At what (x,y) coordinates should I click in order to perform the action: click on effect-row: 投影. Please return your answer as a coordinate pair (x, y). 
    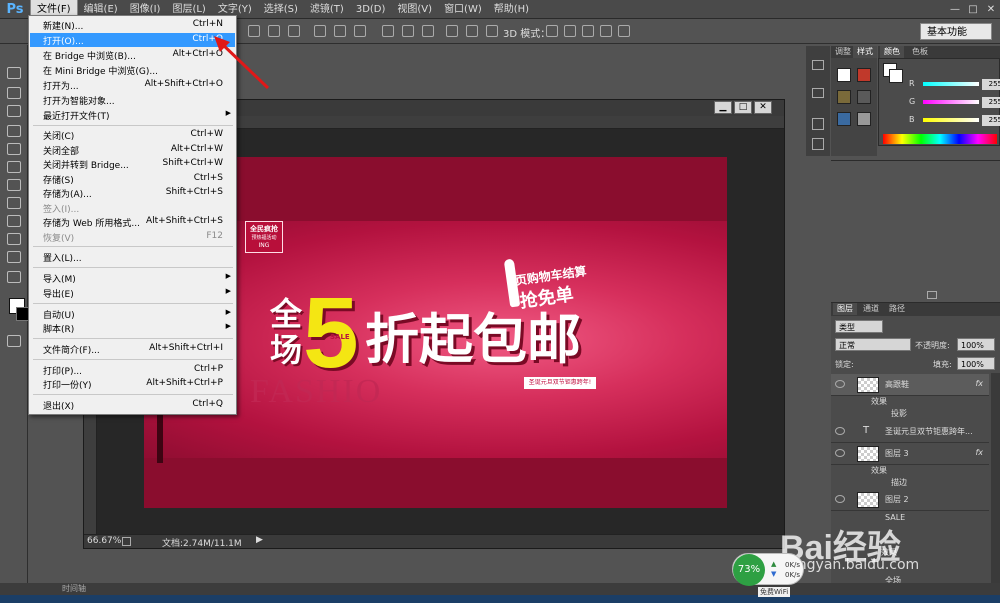
    Looking at the image, I should click on (910, 414).